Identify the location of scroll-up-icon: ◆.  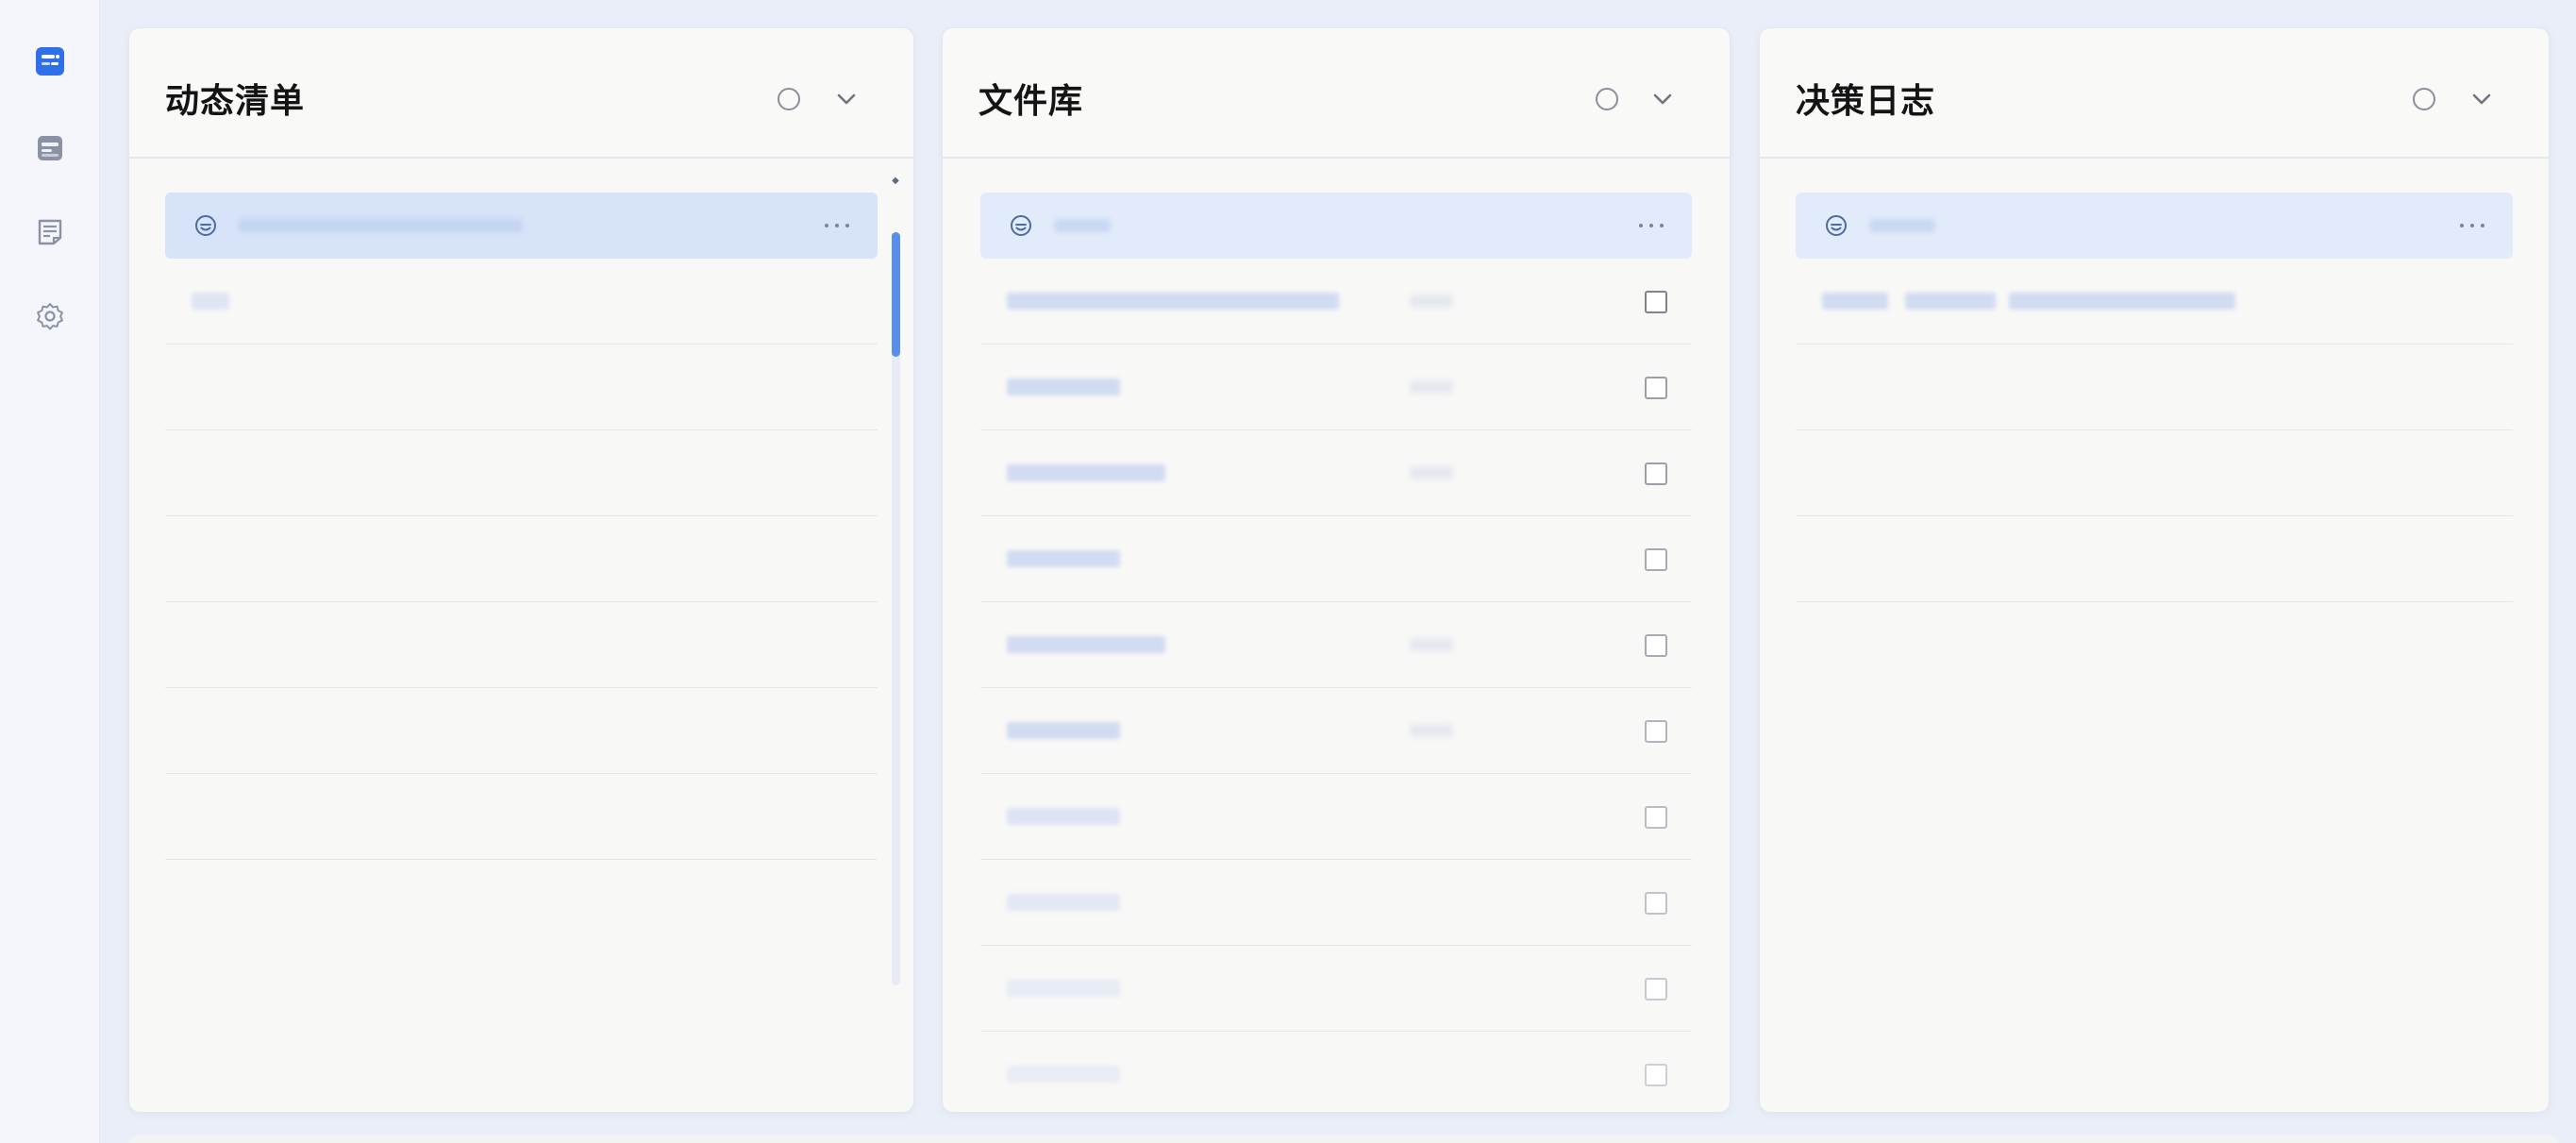
(895, 181).